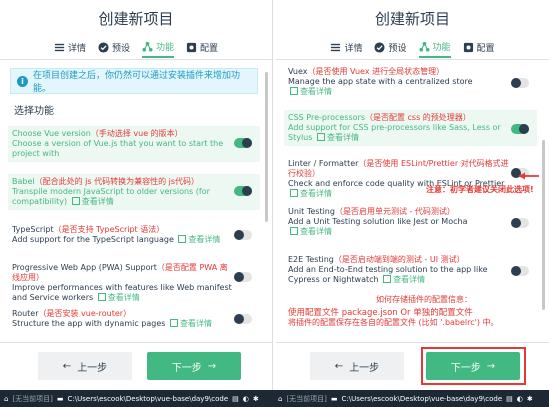  Describe the element at coordinates (480, 189) in the screenshot. I see `linter-note: 注意：初学者建议关闭此选项!` at that location.